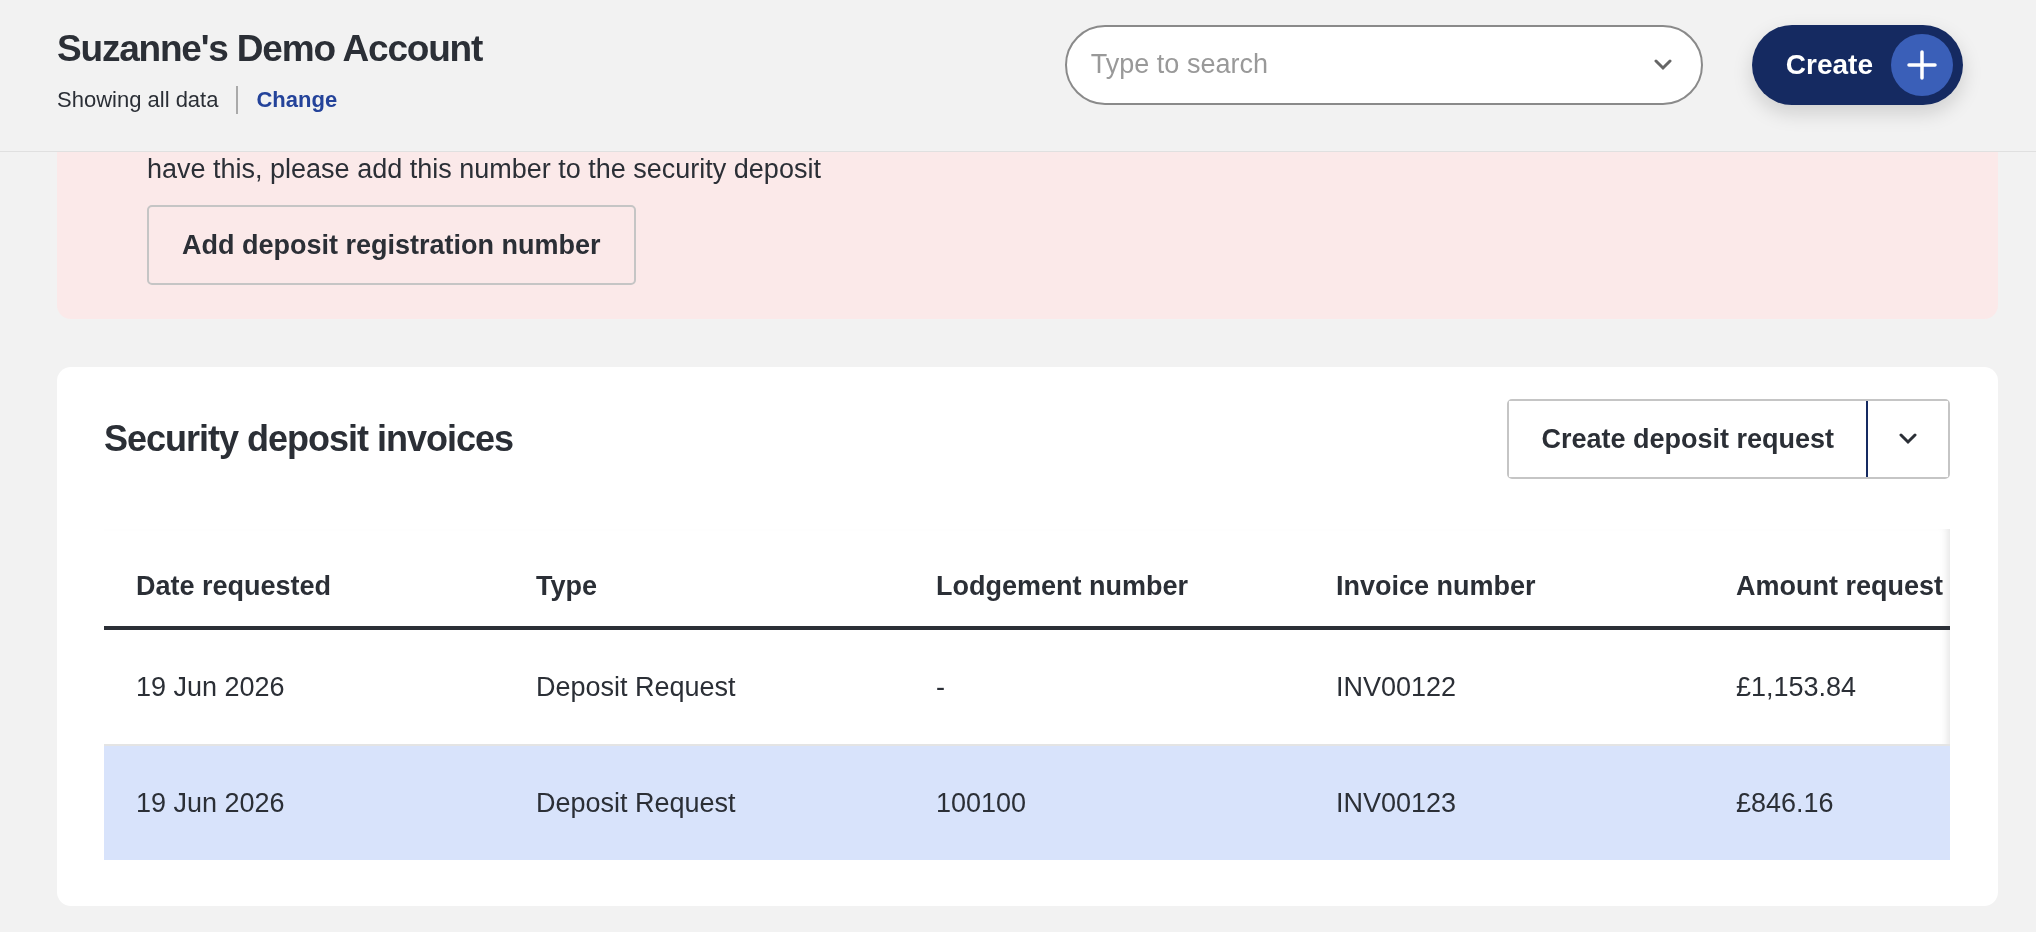 This screenshot has height=932, width=2036. I want to click on table-cell-text: INV00123, so click(1396, 803).